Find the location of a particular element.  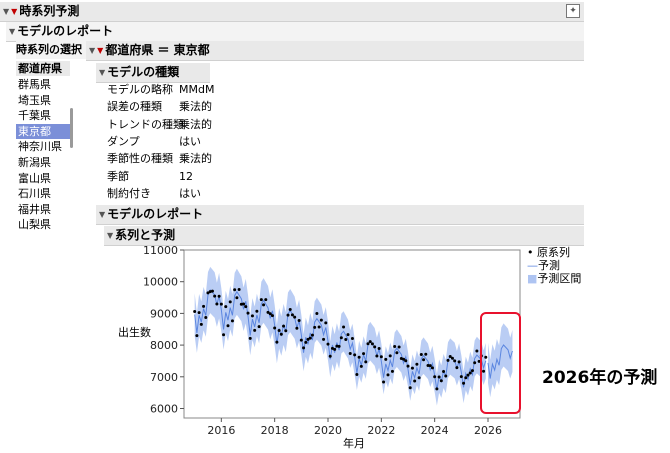

legend-observed-symbol: • is located at coordinates (530, 252).